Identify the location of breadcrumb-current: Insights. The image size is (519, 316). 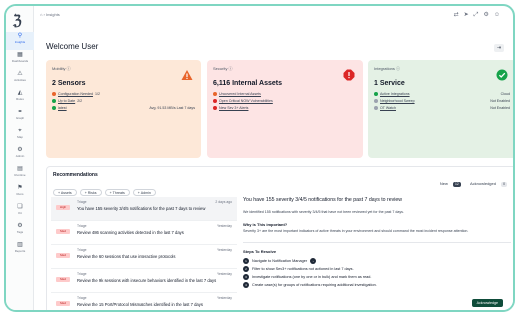
(53, 14).